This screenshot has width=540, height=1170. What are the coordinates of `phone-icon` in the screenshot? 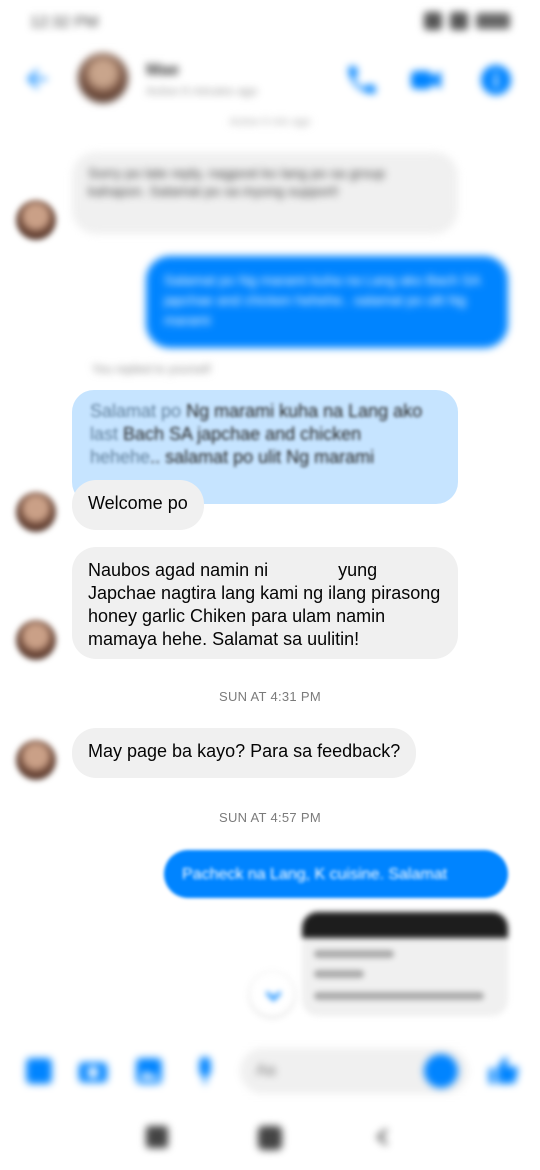 It's located at (362, 80).